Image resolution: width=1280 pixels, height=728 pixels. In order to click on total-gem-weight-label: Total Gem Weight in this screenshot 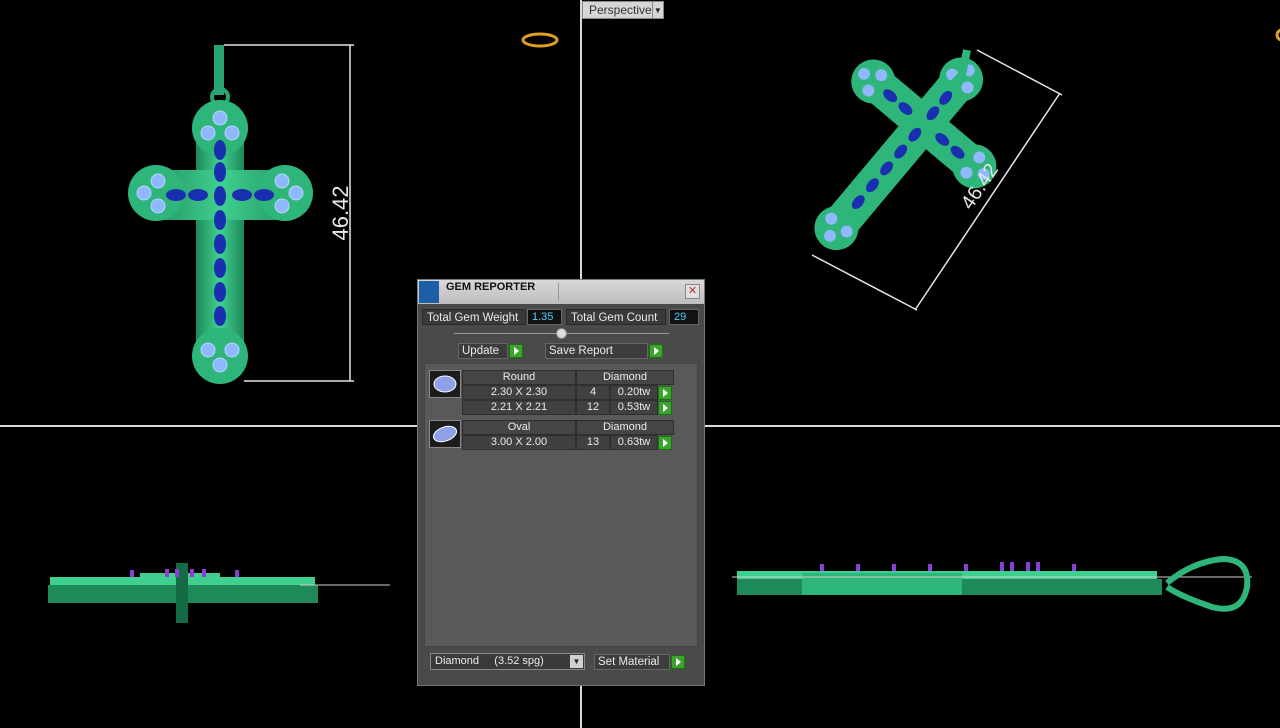, I will do `click(474, 317)`.